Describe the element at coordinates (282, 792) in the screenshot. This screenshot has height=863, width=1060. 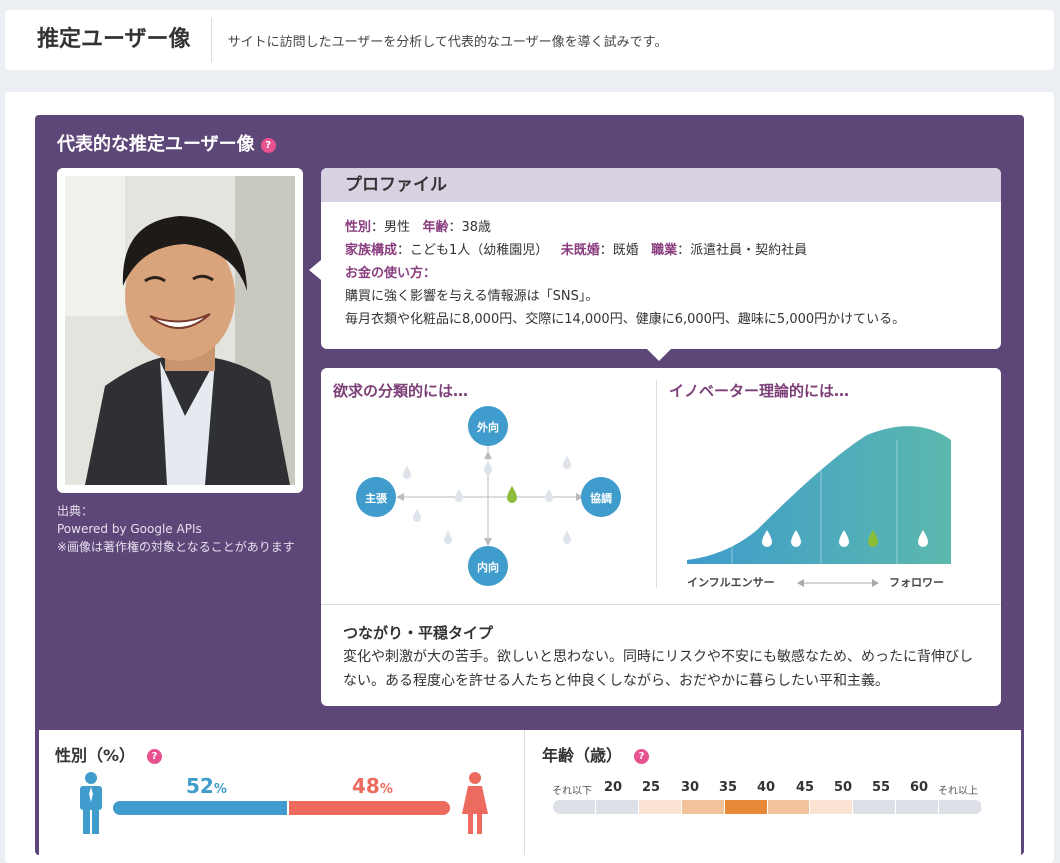
I see `gender-stats: 性別（%）?` at that location.